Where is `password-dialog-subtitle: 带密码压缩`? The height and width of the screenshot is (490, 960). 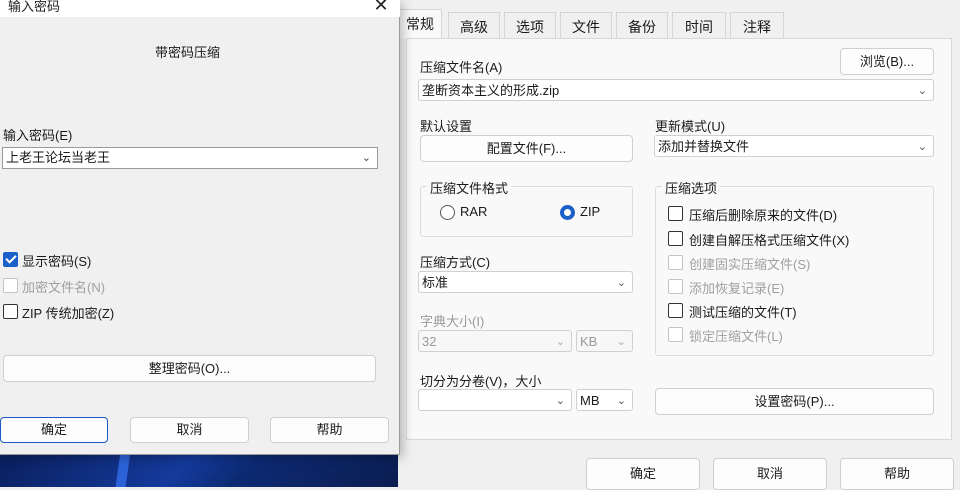 password-dialog-subtitle: 带密码压缩 is located at coordinates (188, 52).